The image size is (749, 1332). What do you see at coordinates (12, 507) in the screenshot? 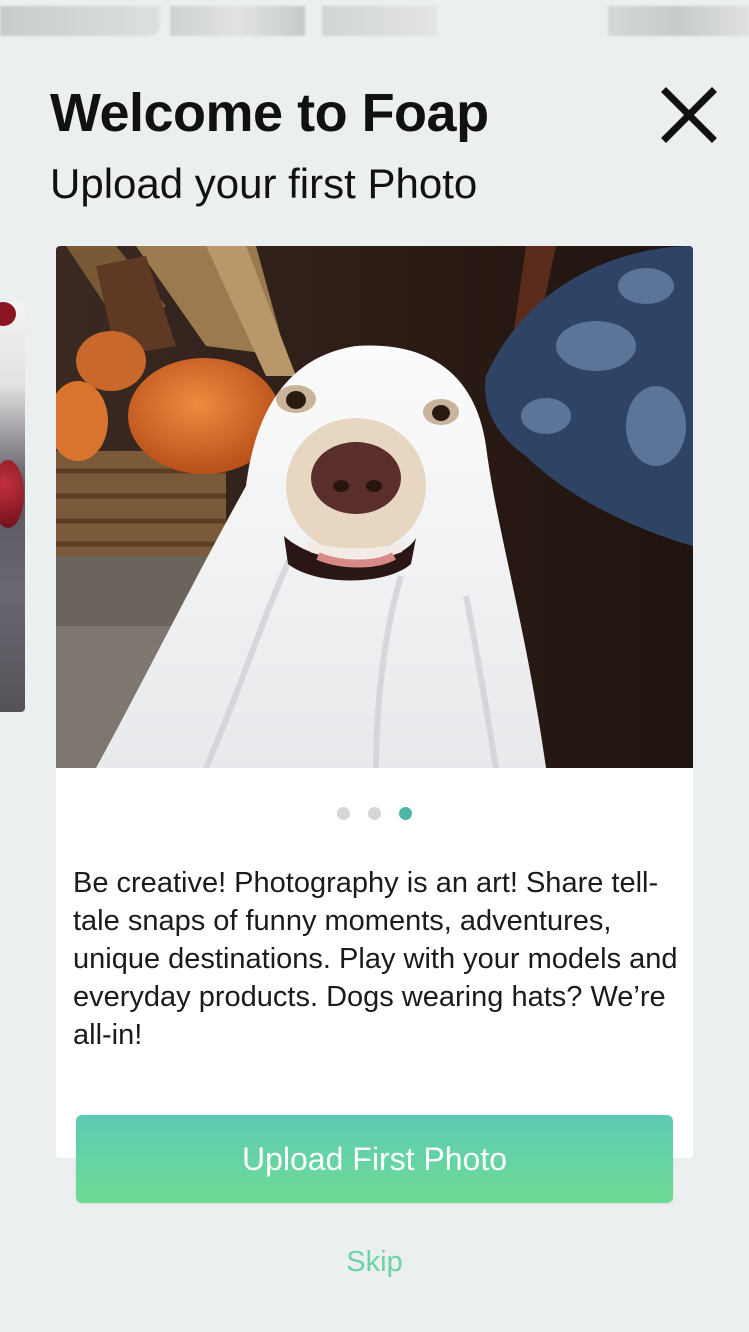
I see `previous-slide-card` at bounding box center [12, 507].